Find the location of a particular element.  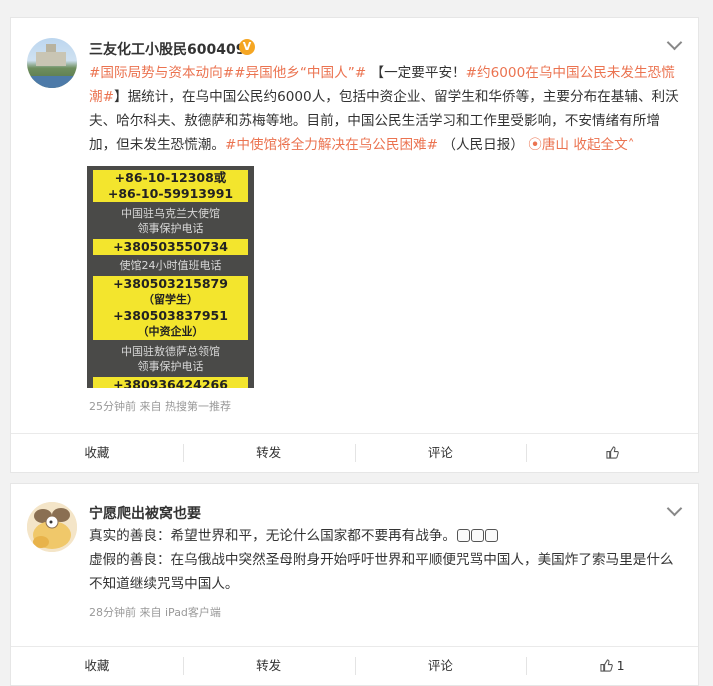

action-bar: 收藏 转发 评论 1 is located at coordinates (354, 665).